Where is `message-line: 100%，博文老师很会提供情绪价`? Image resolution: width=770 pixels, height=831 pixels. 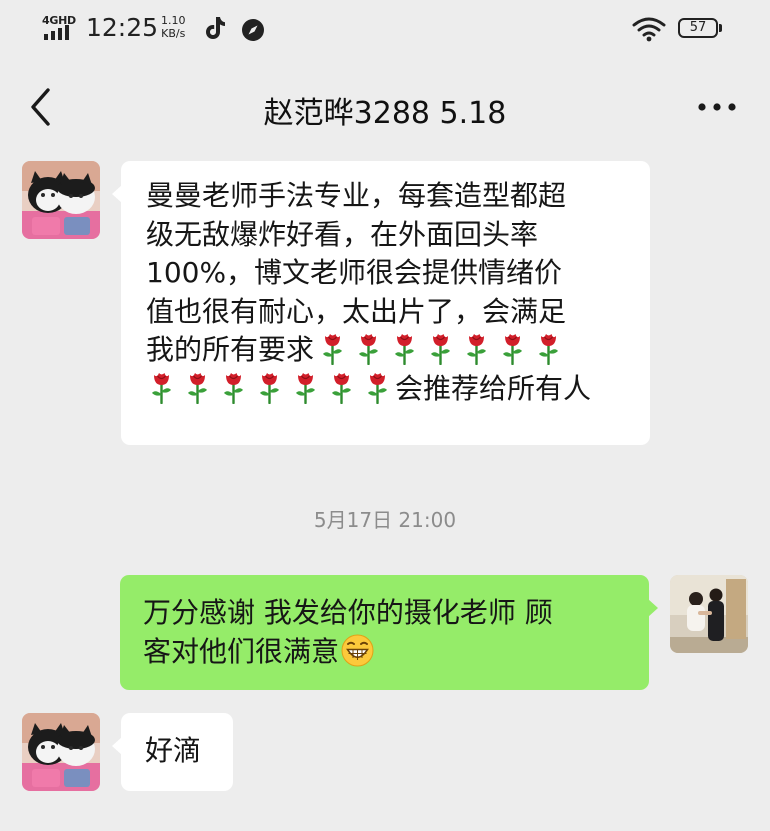
message-line: 100%，博文老师很会提供情绪价 is located at coordinates (354, 272).